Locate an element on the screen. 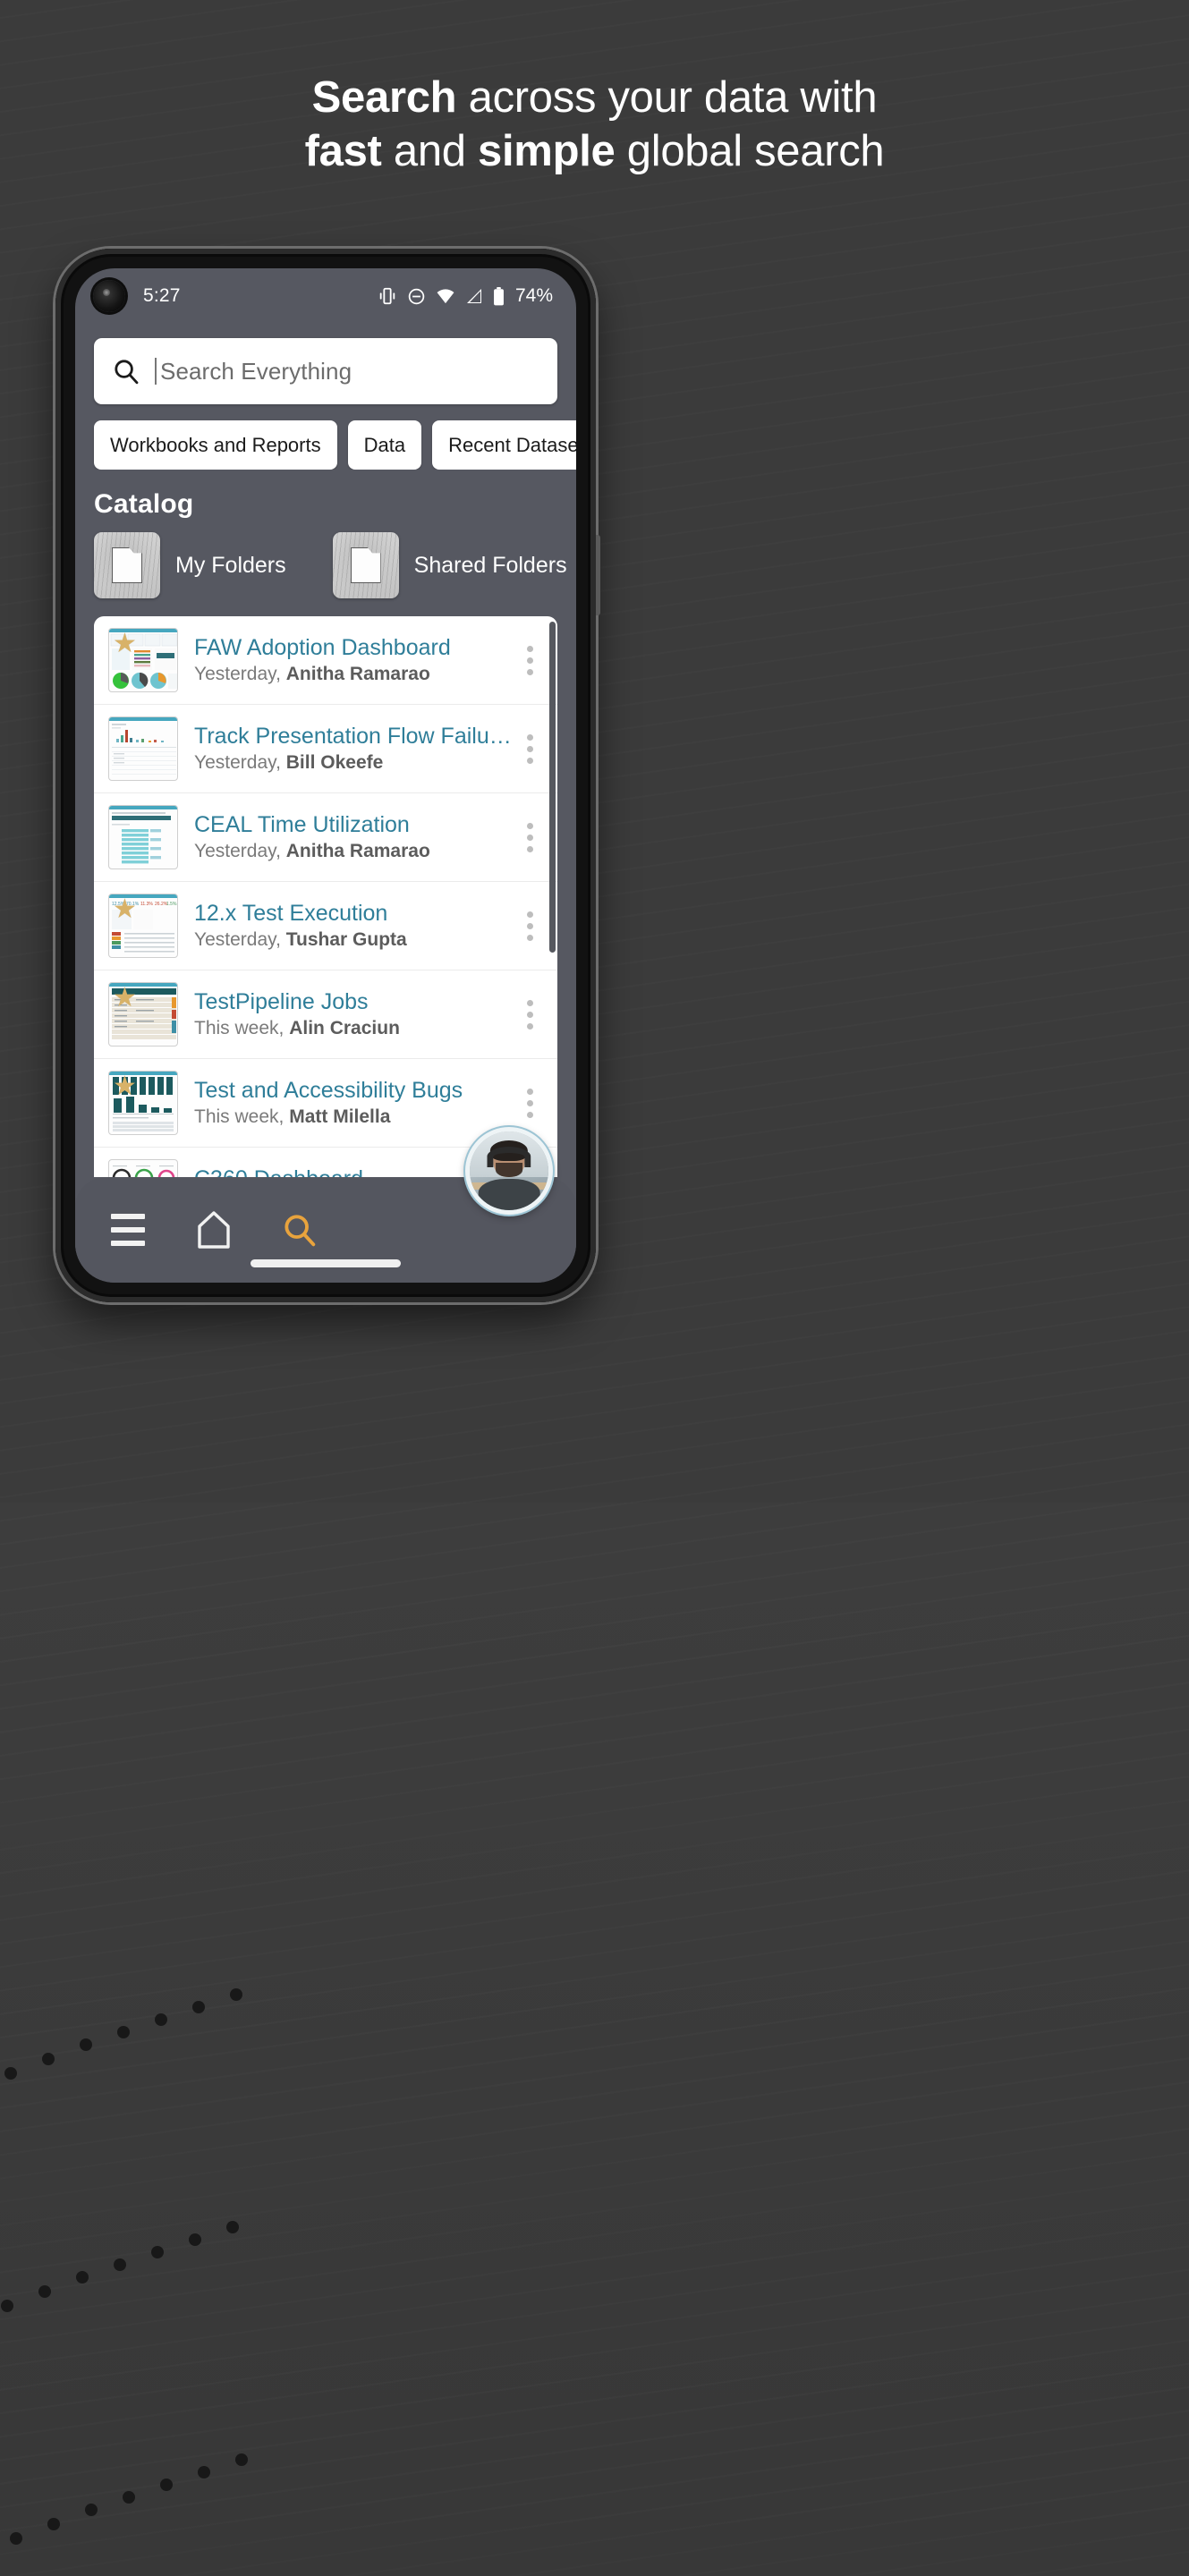 The height and width of the screenshot is (2576, 1189). catalog-heading: Catalog is located at coordinates (144, 504).